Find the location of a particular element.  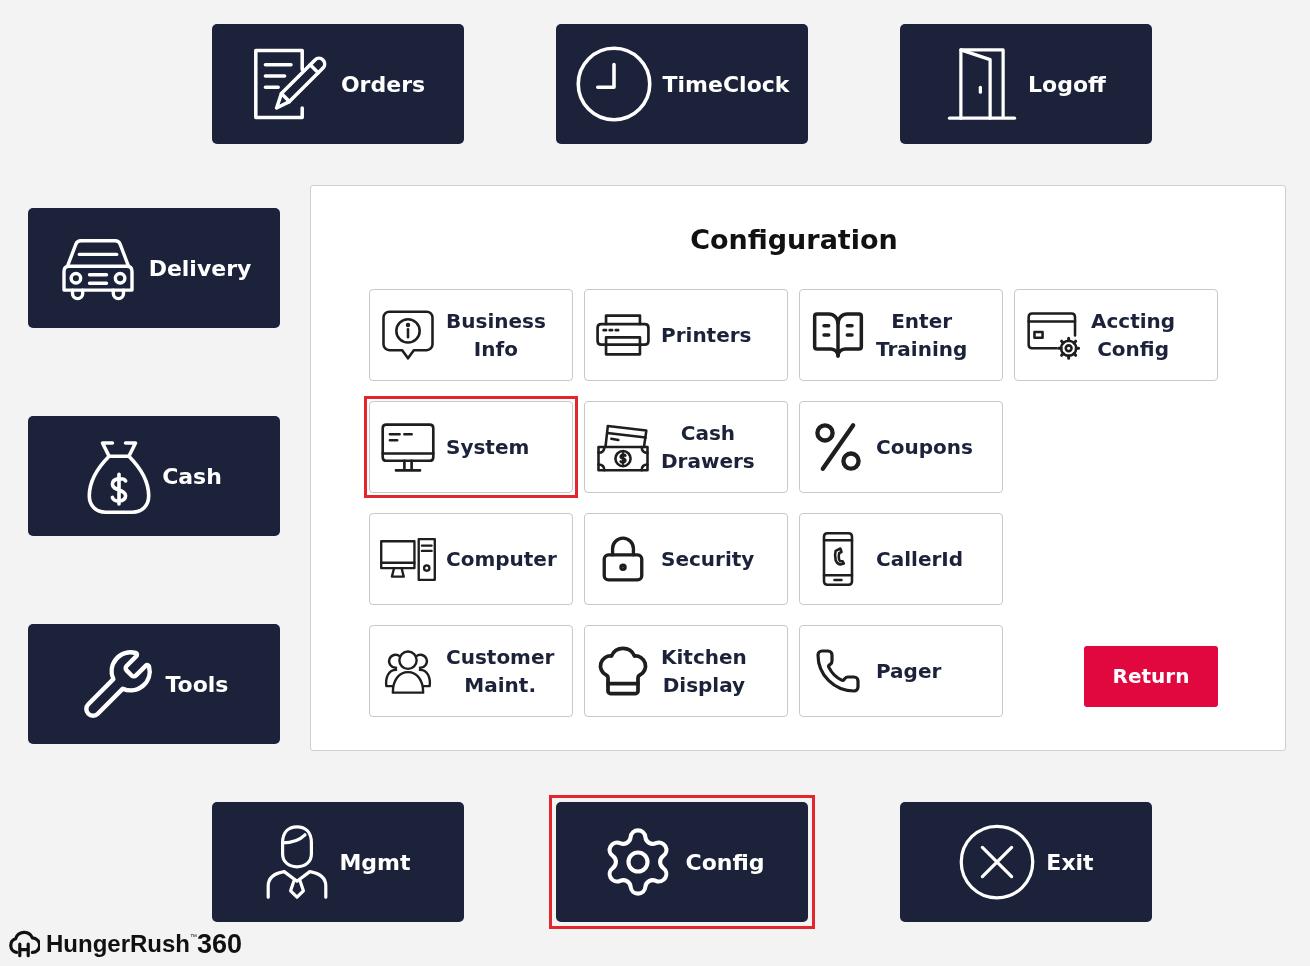

card-gear-icon is located at coordinates (1053, 335).